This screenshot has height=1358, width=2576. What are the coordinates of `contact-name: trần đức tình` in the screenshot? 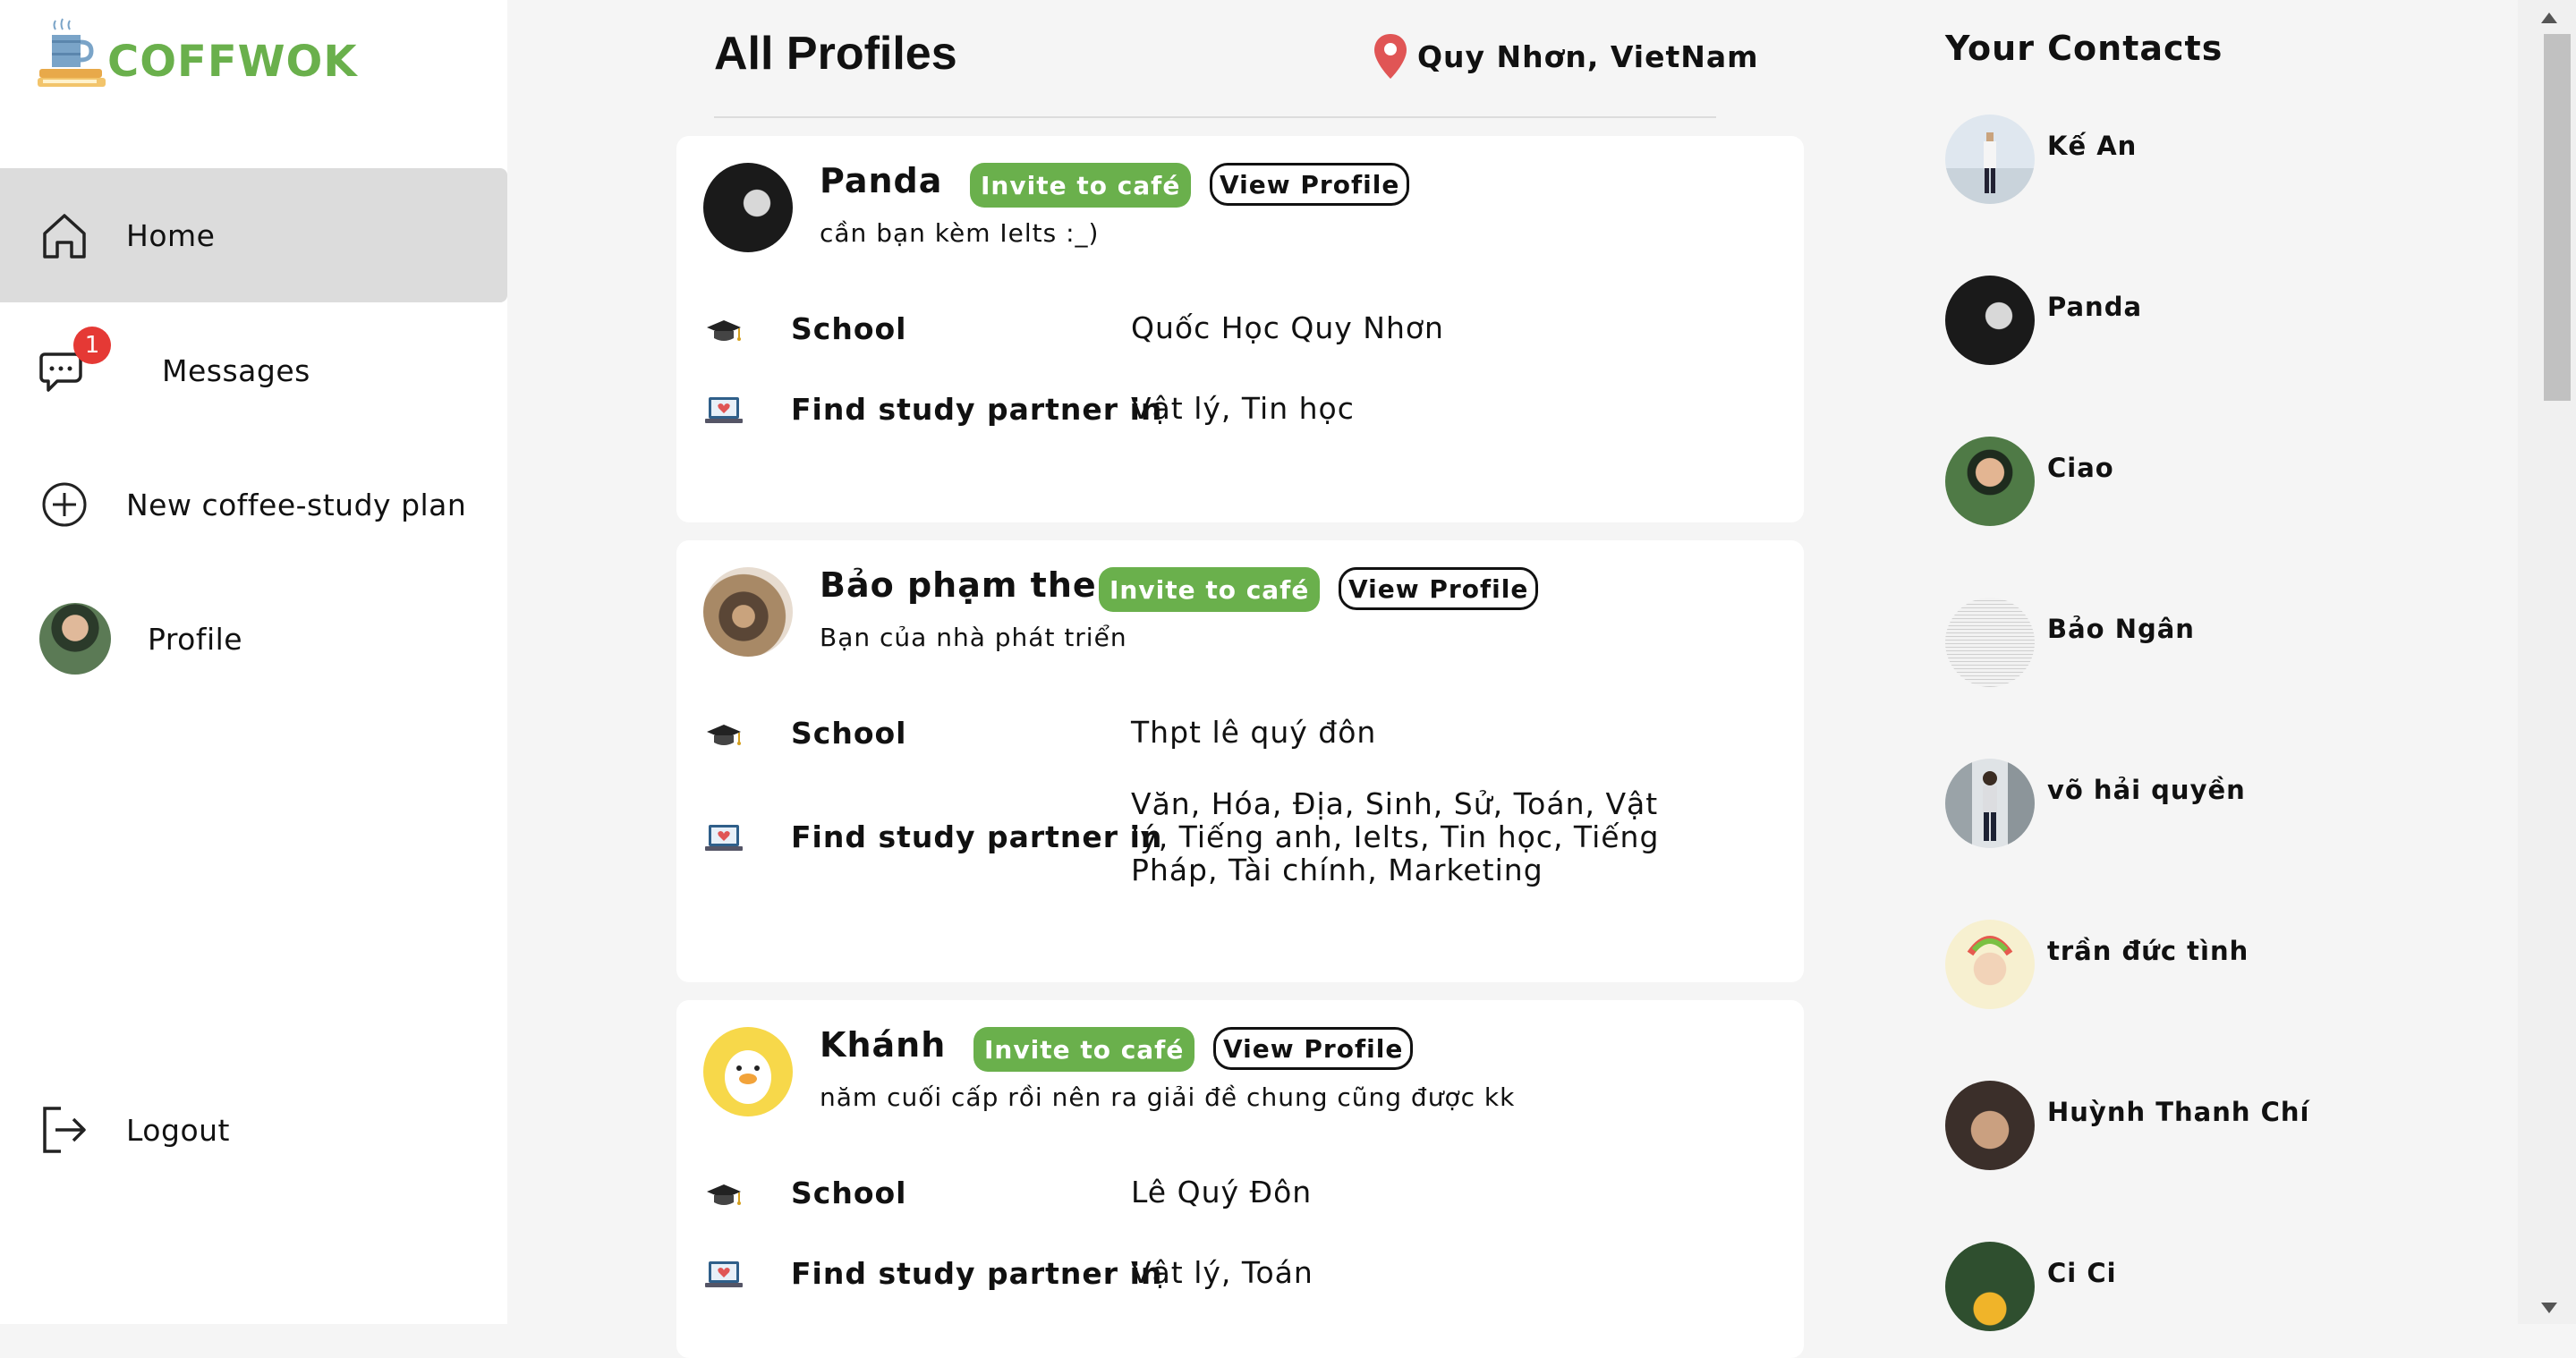 It's located at (2148, 951).